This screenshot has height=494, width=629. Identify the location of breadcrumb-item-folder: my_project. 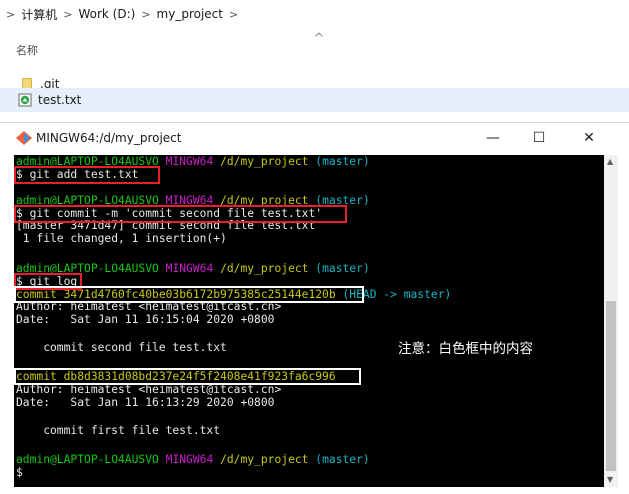
(190, 14).